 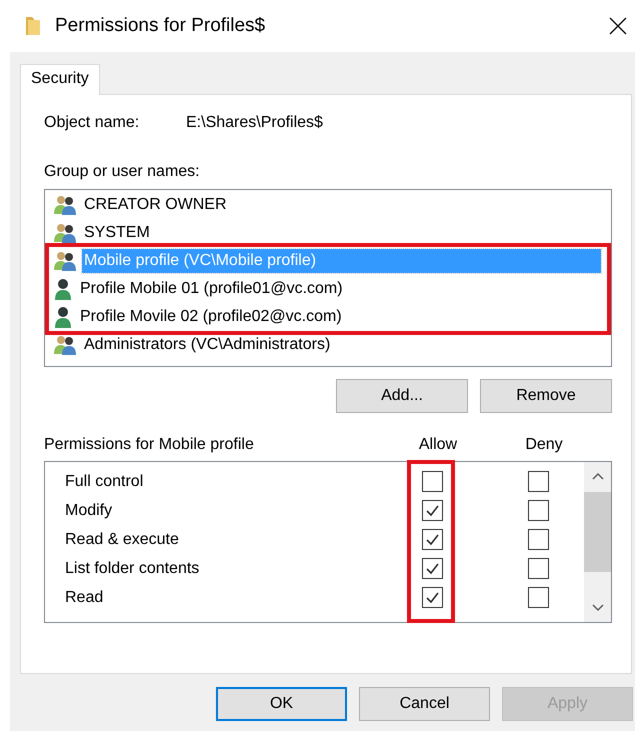 I want to click on column-header: Allow, so click(x=438, y=445).